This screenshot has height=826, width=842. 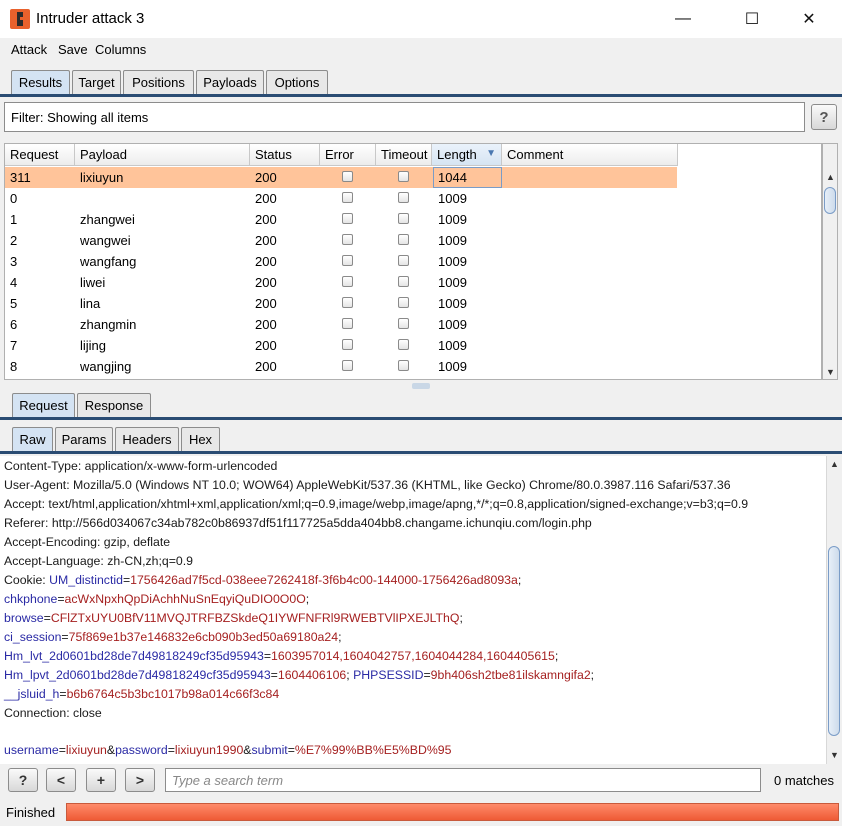 I want to click on request-scrollbar: ▲ ▼, so click(x=834, y=610).